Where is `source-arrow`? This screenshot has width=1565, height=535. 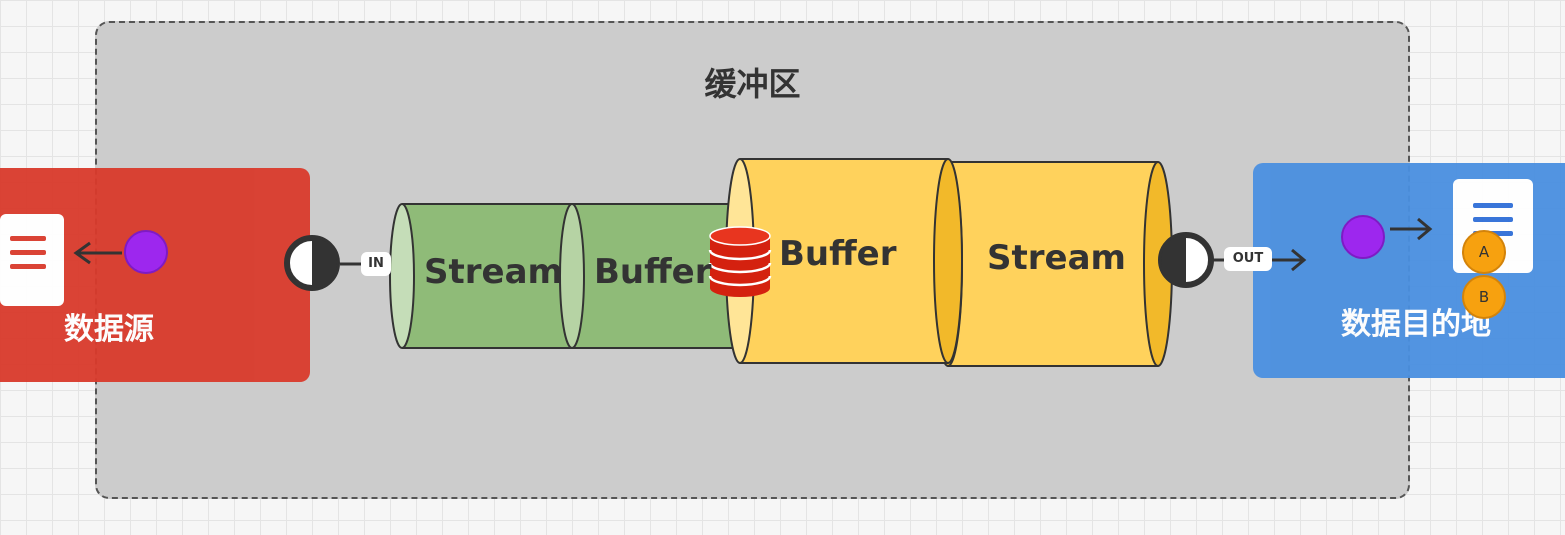
source-arrow is located at coordinates (97, 253).